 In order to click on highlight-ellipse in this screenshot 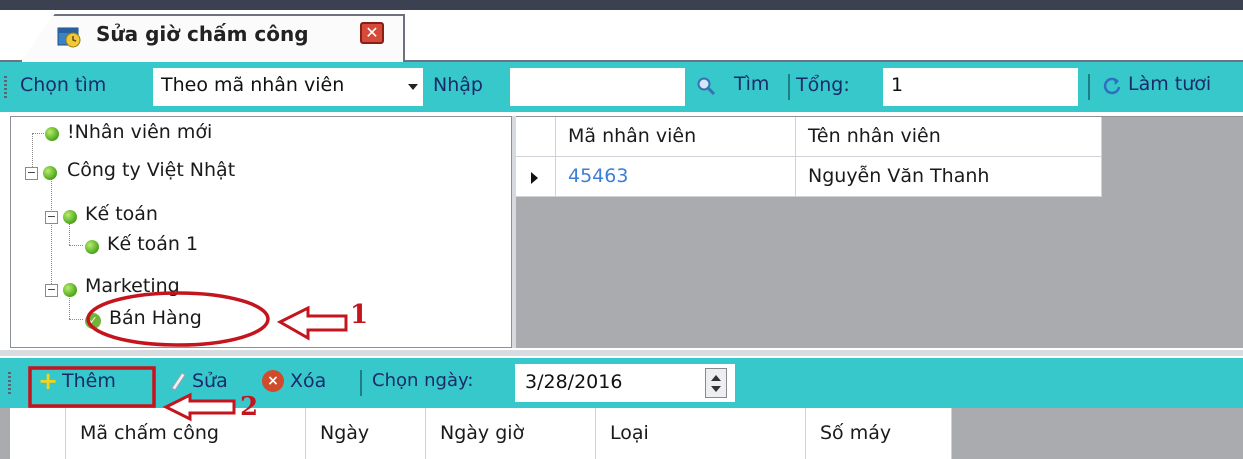, I will do `click(178, 319)`.